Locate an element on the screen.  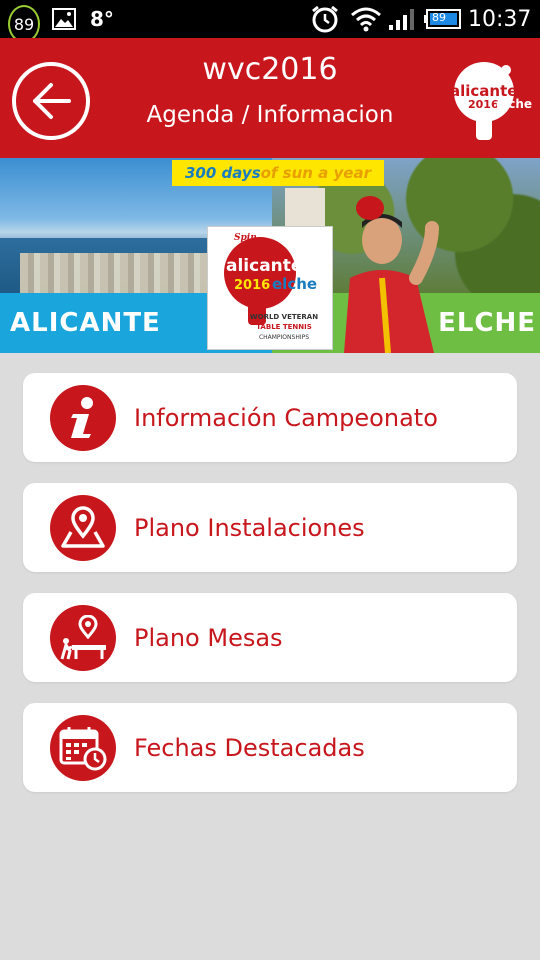
menu-item-plano-instalaciones: Plano Instalaciones is located at coordinates (270, 527).